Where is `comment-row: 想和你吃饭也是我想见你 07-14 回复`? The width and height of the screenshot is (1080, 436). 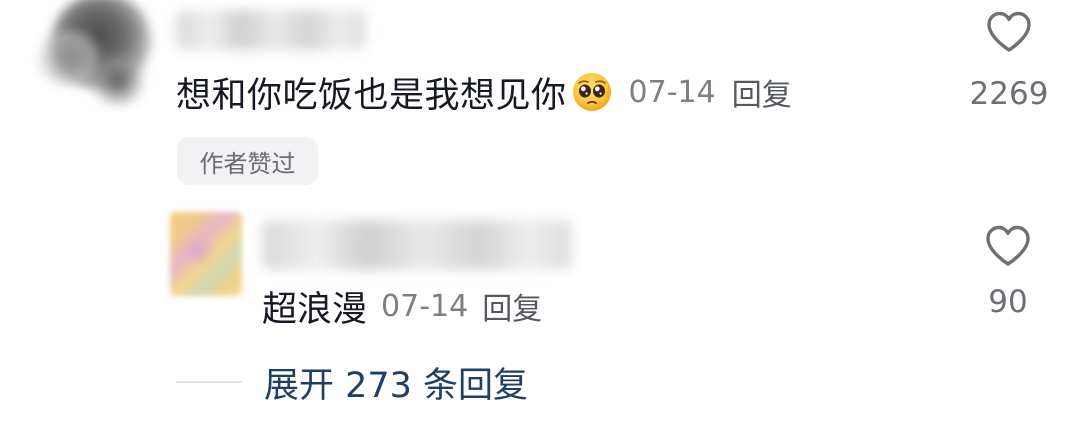
comment-row: 想和你吃饭也是我想见你 07-14 回复 is located at coordinates (484, 93).